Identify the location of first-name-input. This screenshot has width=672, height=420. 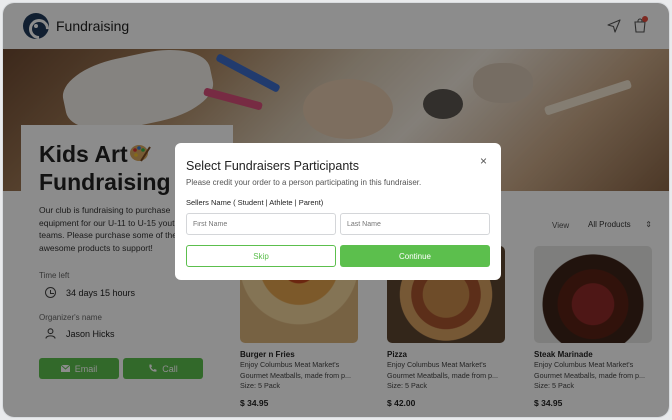
(261, 224).